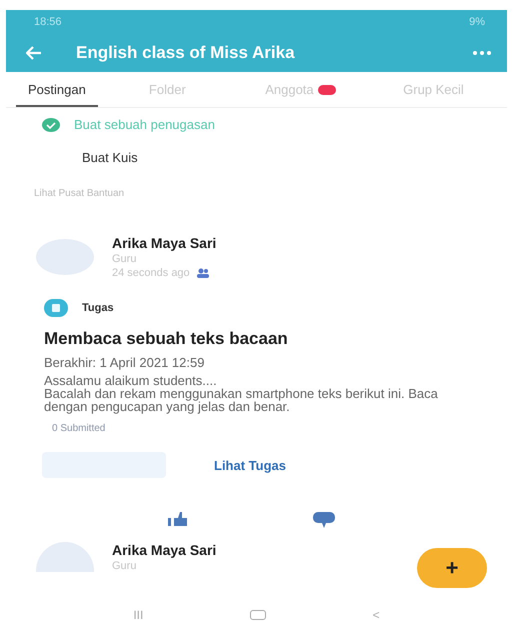  What do you see at coordinates (34, 53) in the screenshot?
I see `back-icon` at bounding box center [34, 53].